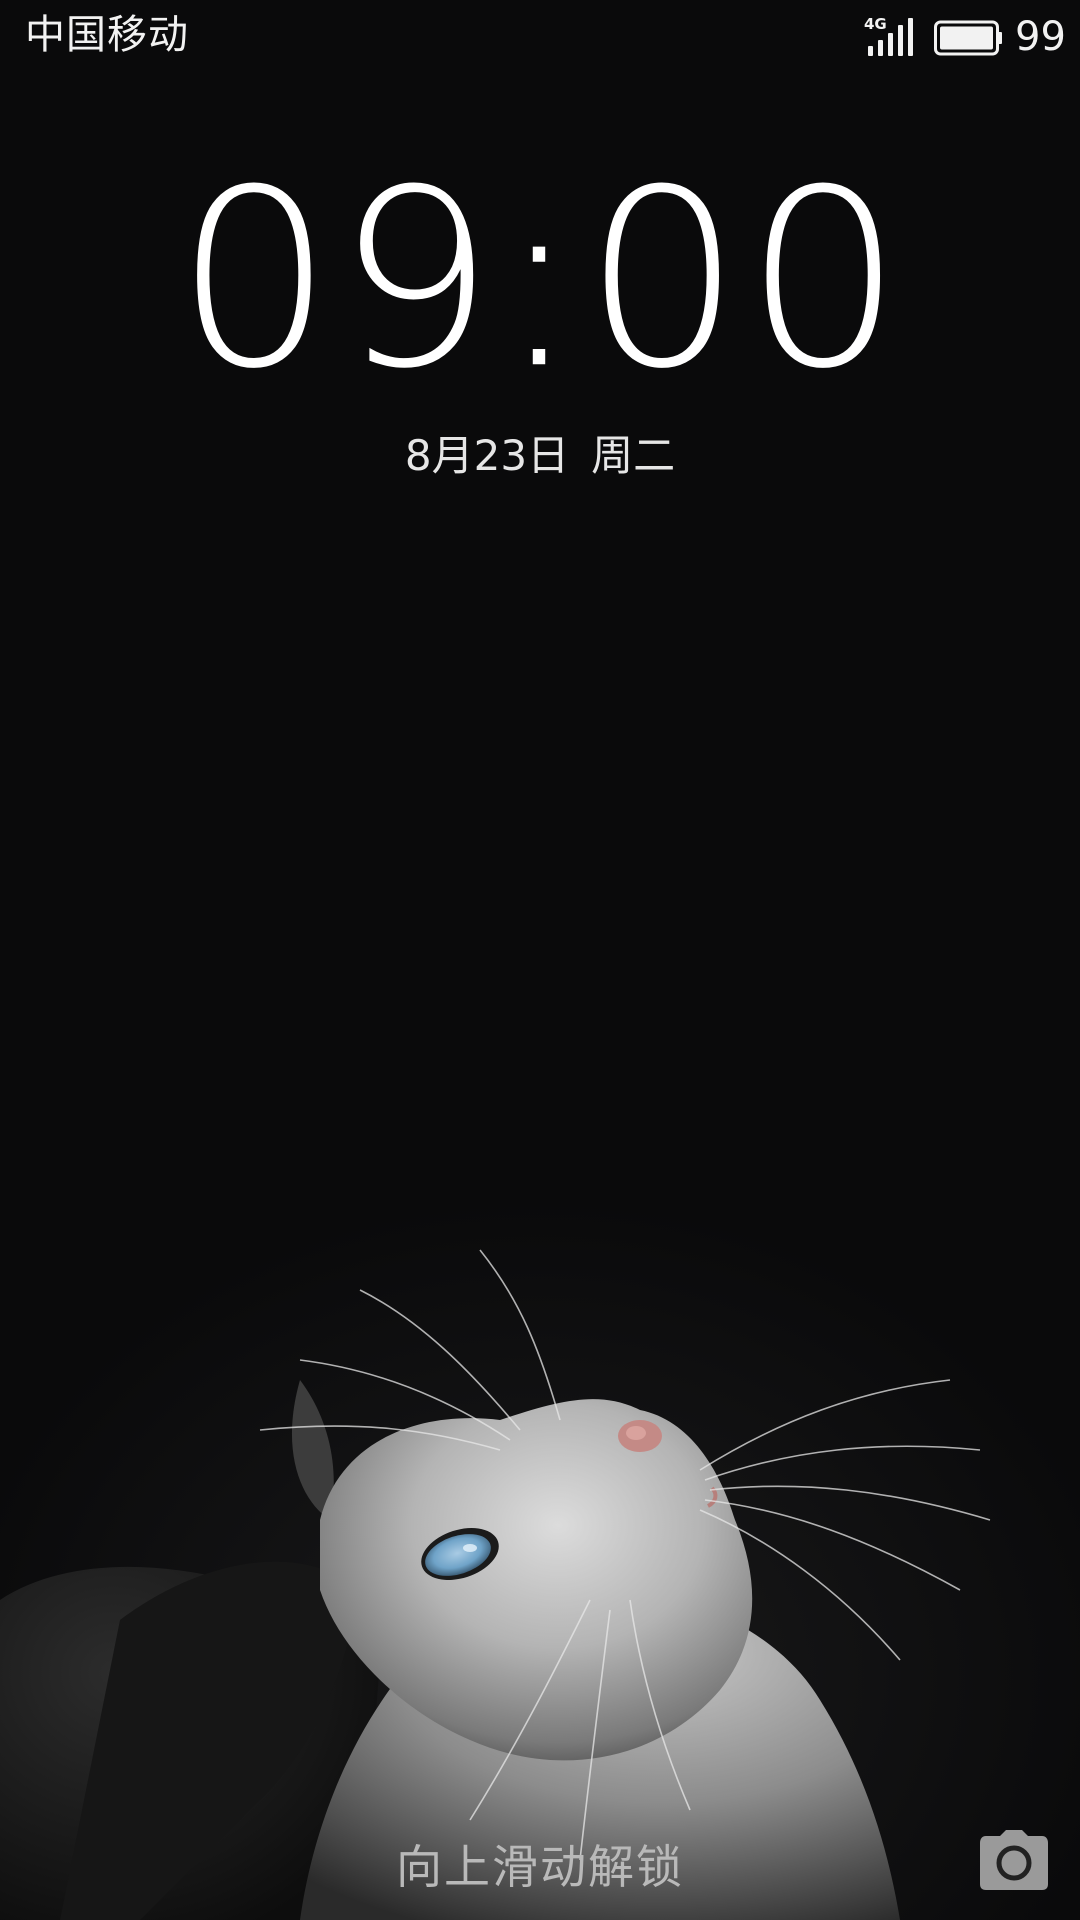  Describe the element at coordinates (487, 455) in the screenshot. I see `date-label: 8月23日` at that location.